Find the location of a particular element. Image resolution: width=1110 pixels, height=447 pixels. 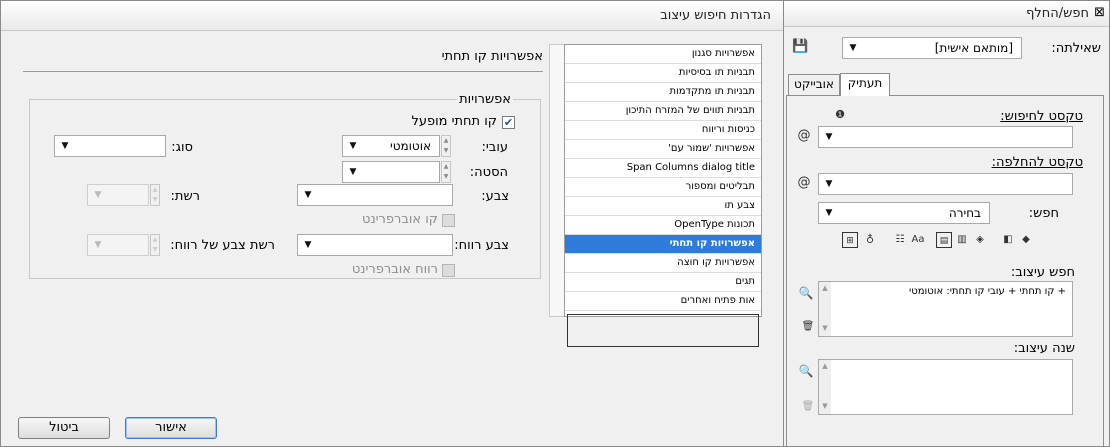

search-options-toolbar: ⊞ ♁ ☷ Aa ▤ ▥ ◈ ◧ ◆ is located at coordinates (947, 241).